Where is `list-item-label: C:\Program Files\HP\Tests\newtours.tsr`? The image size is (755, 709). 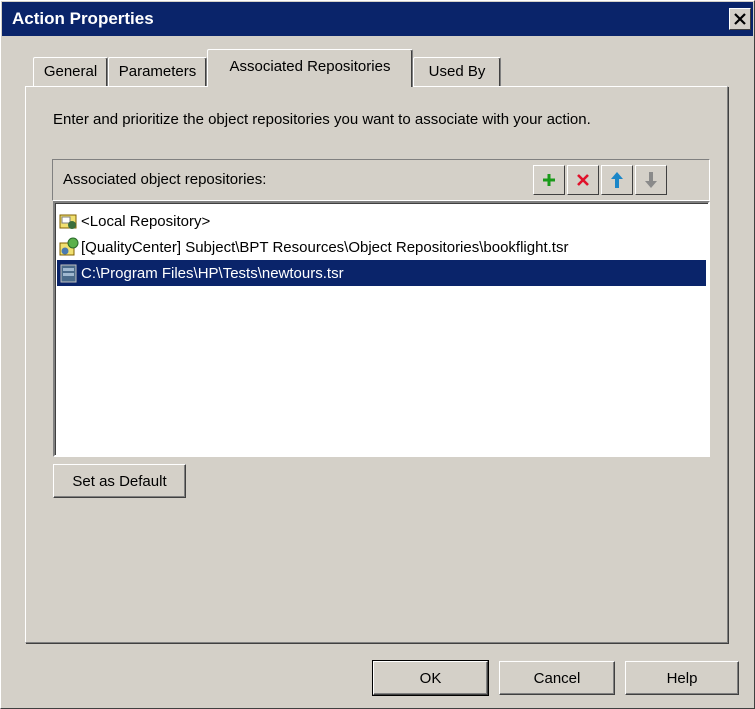 list-item-label: C:\Program Files\HP\Tests\newtours.tsr is located at coordinates (212, 273).